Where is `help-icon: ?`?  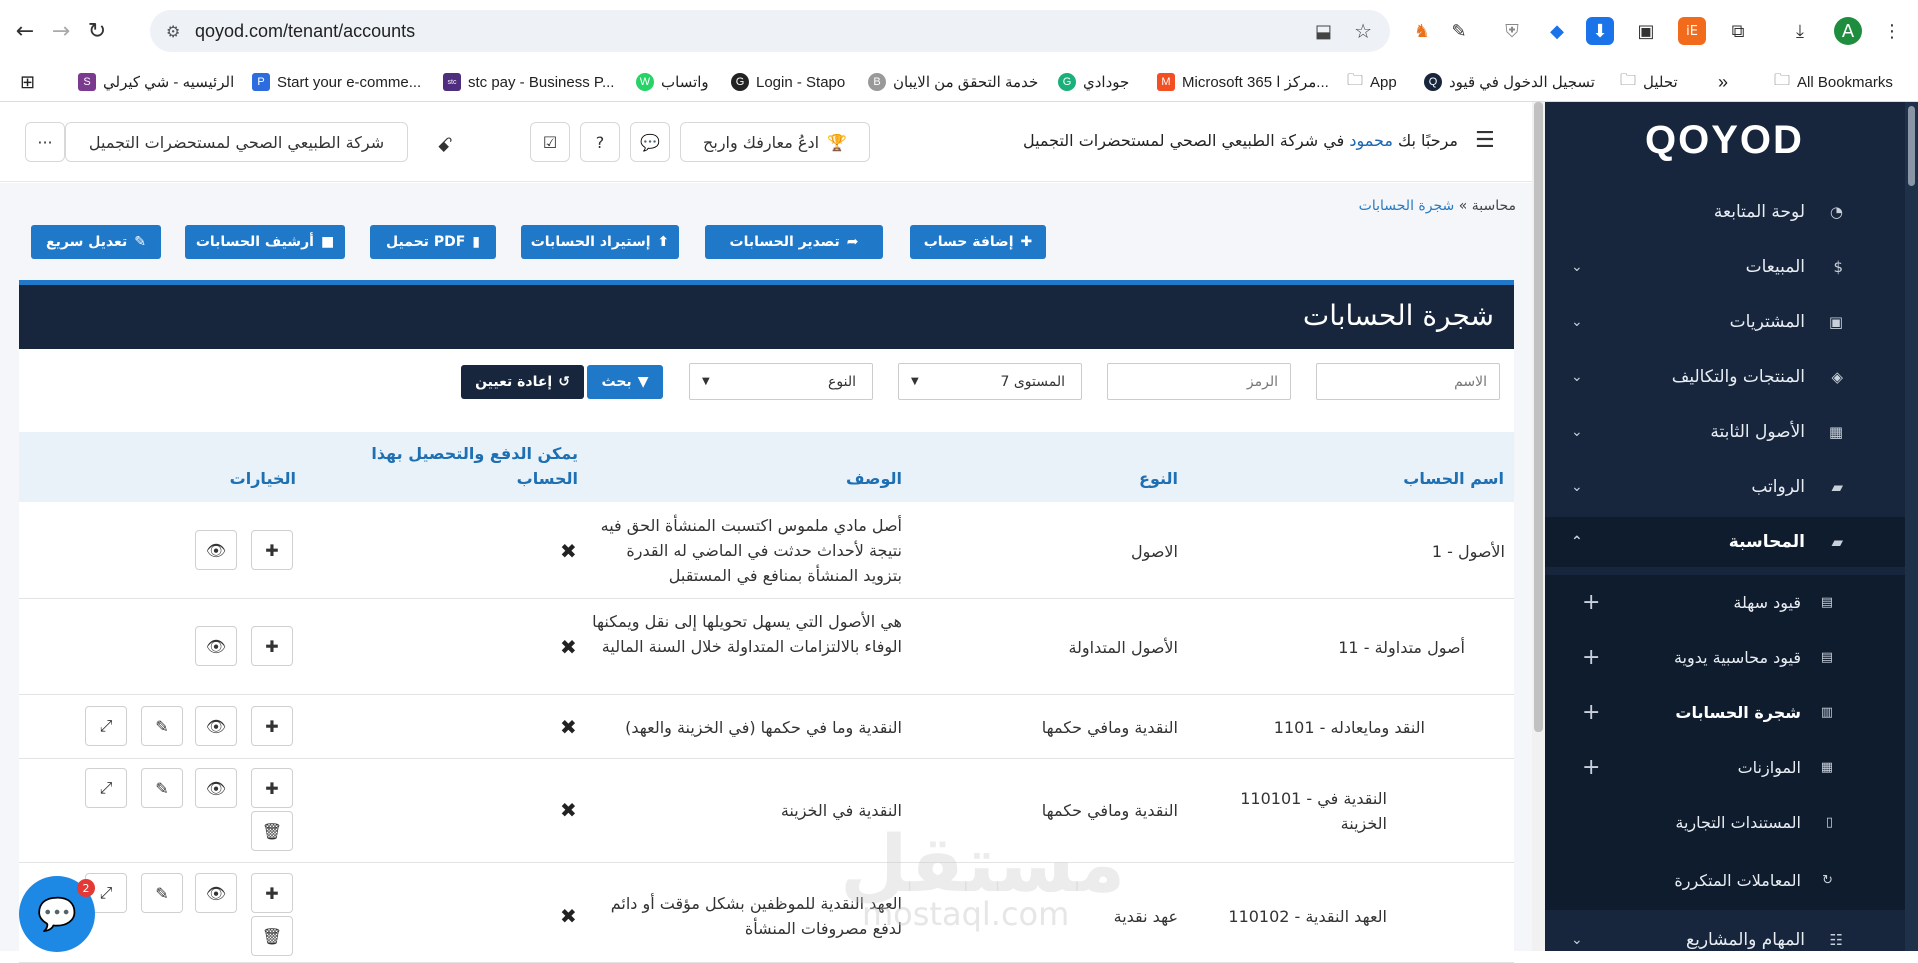
help-icon: ? is located at coordinates (600, 142).